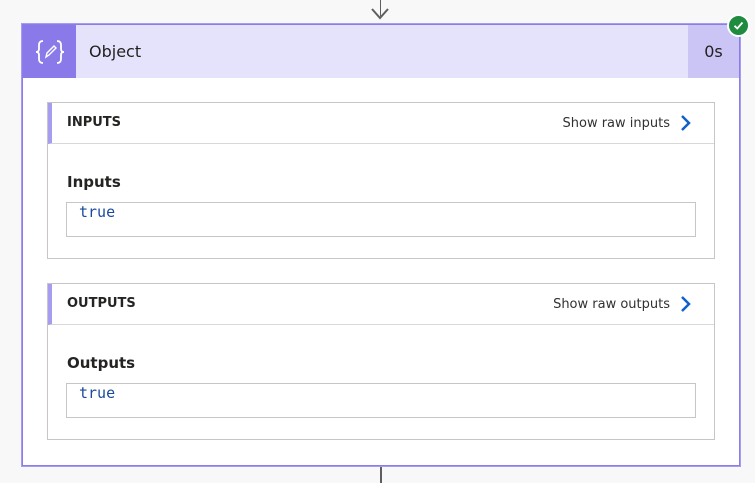  What do you see at coordinates (381, 475) in the screenshot?
I see `connector-line-bottom` at bounding box center [381, 475].